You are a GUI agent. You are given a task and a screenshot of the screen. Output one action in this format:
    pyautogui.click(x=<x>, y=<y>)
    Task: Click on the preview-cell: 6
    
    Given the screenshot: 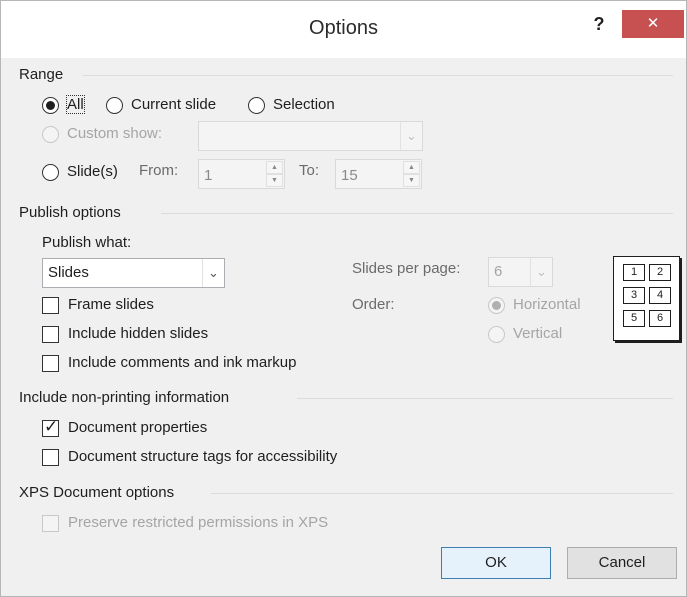 What is the action you would take?
    pyautogui.click(x=660, y=318)
    